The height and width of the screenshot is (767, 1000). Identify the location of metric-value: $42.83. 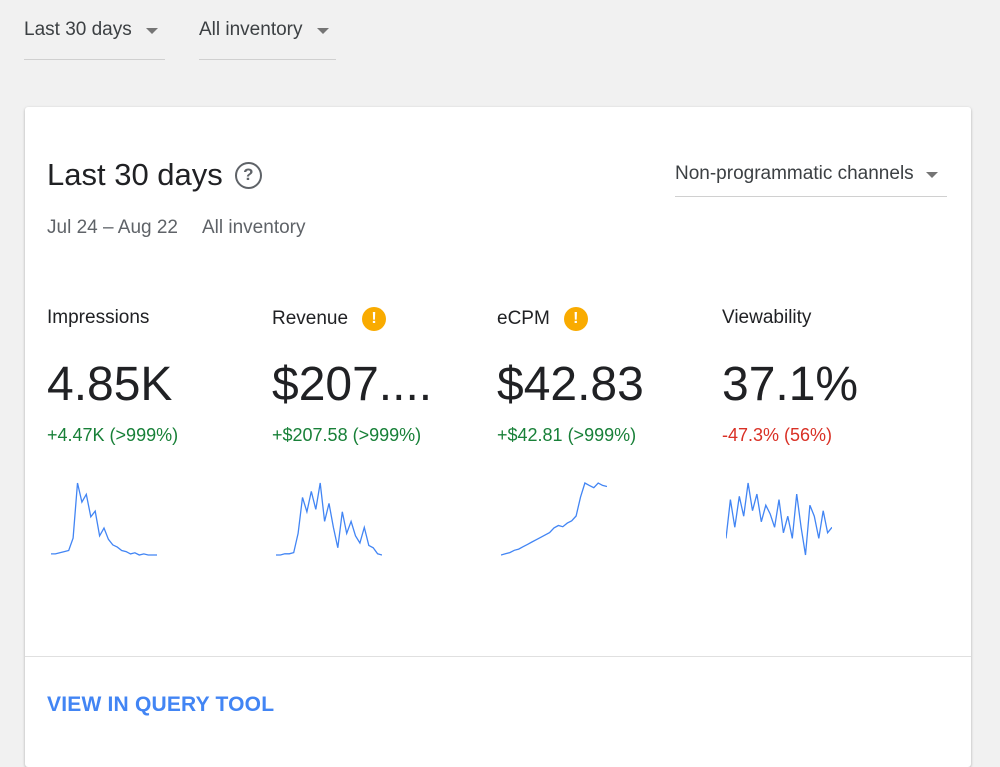
(570, 384).